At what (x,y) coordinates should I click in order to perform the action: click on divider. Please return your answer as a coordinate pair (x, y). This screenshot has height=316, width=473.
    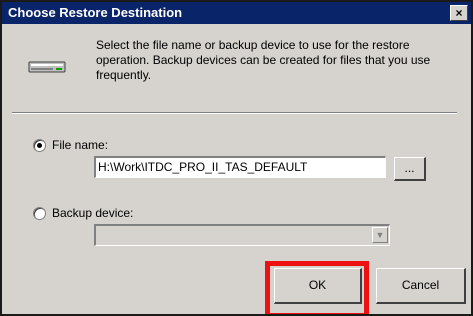
    Looking at the image, I should click on (234, 113).